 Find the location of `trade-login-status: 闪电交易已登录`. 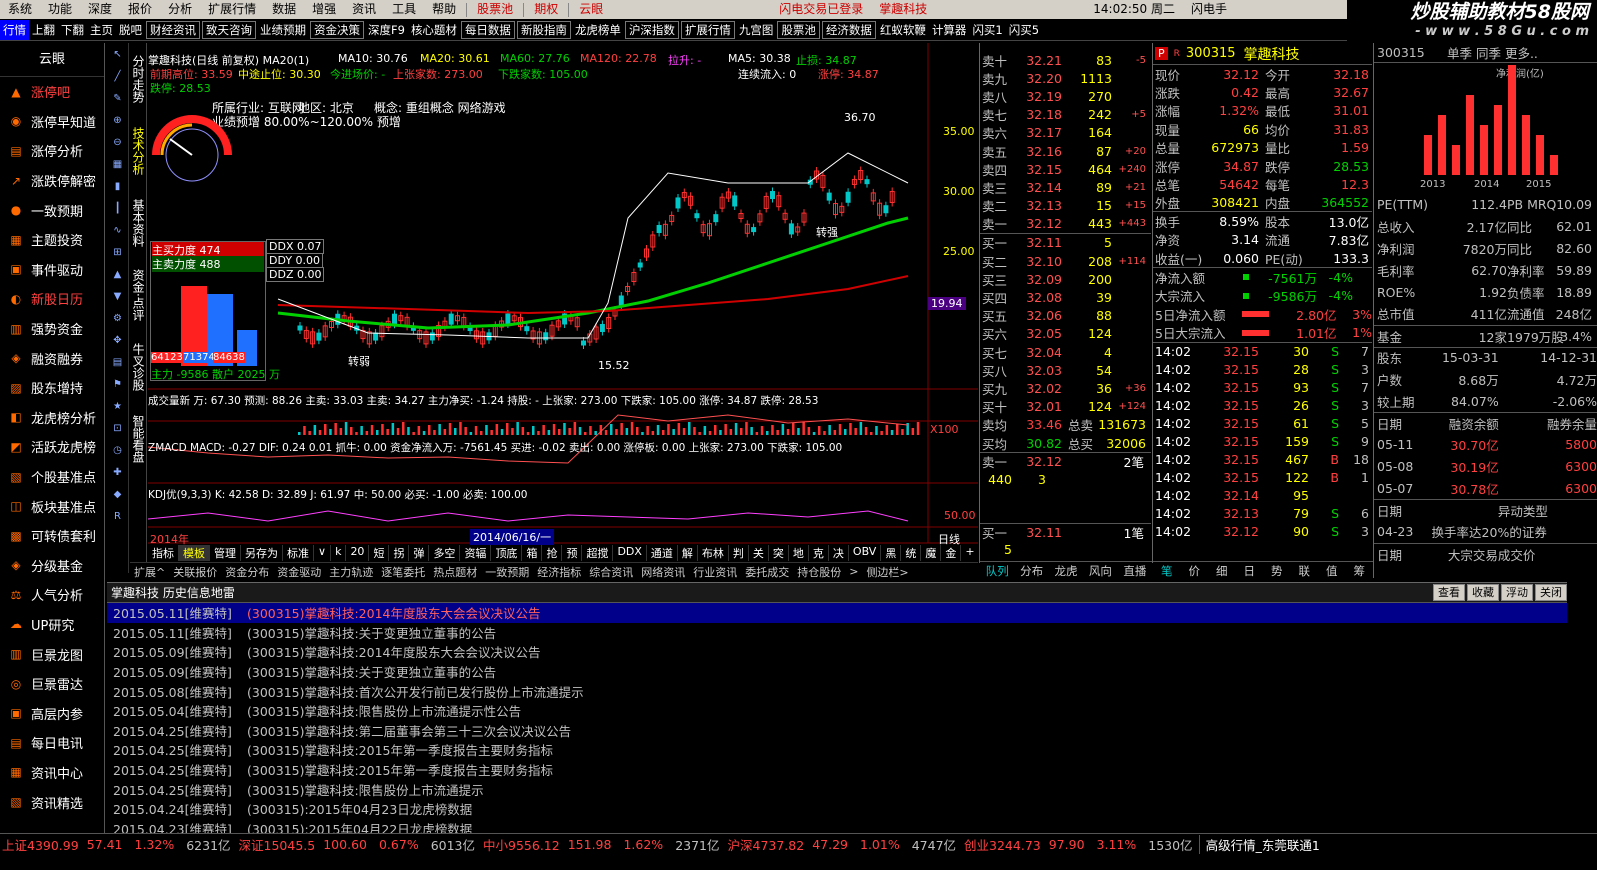

trade-login-status: 闪电交易已登录 is located at coordinates (821, 9).